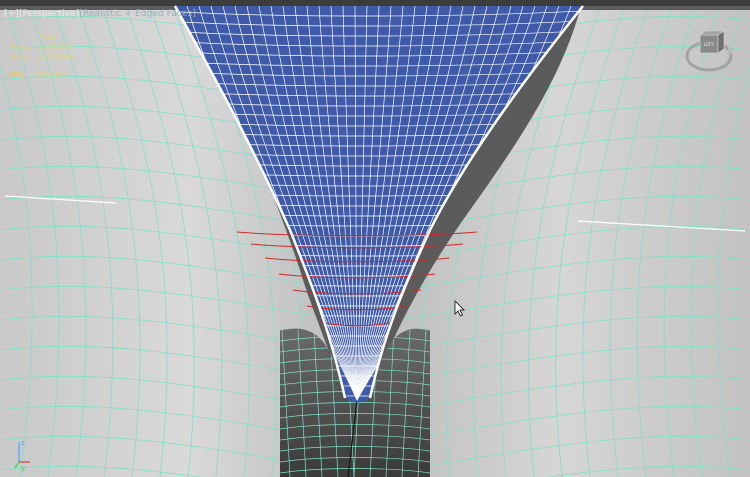  What do you see at coordinates (23, 443) in the screenshot?
I see `axis-z-label: z` at bounding box center [23, 443].